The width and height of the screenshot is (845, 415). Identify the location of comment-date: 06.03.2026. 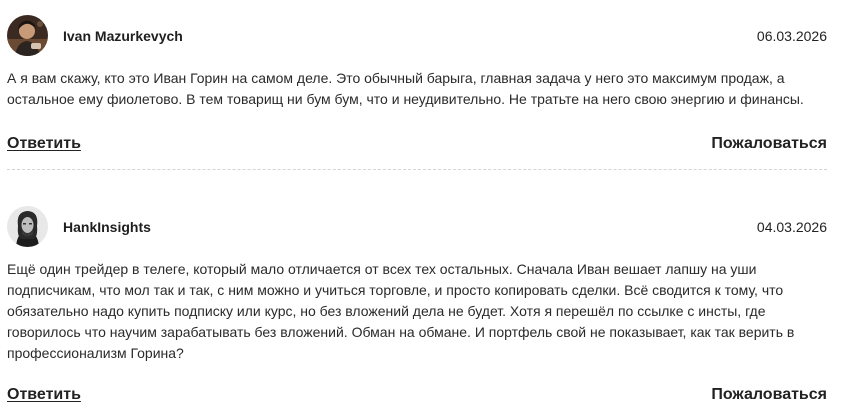
(791, 36).